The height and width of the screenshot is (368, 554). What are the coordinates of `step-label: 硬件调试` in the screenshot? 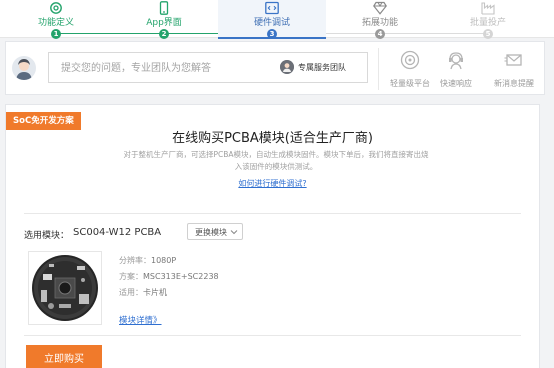 It's located at (271, 23).